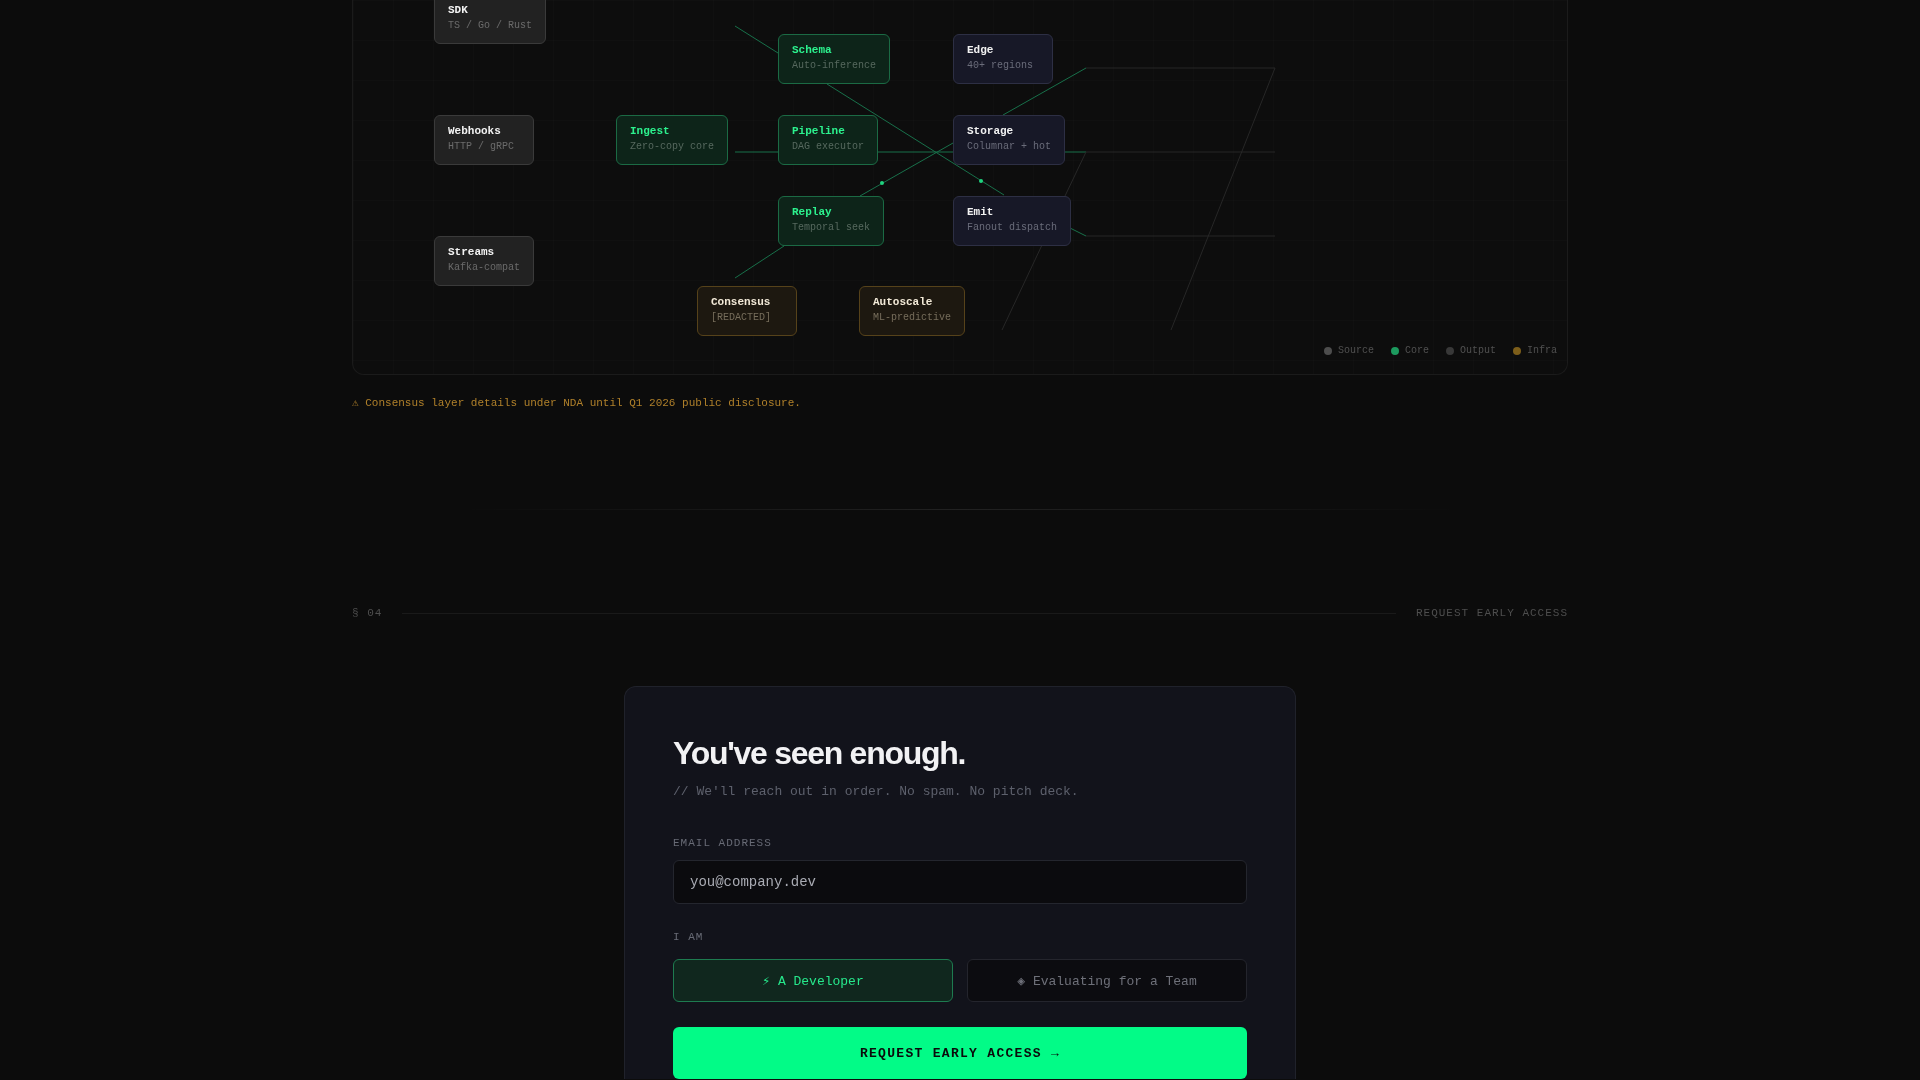  What do you see at coordinates (831, 228) in the screenshot?
I see `node-subtitle: Temporal seek` at bounding box center [831, 228].